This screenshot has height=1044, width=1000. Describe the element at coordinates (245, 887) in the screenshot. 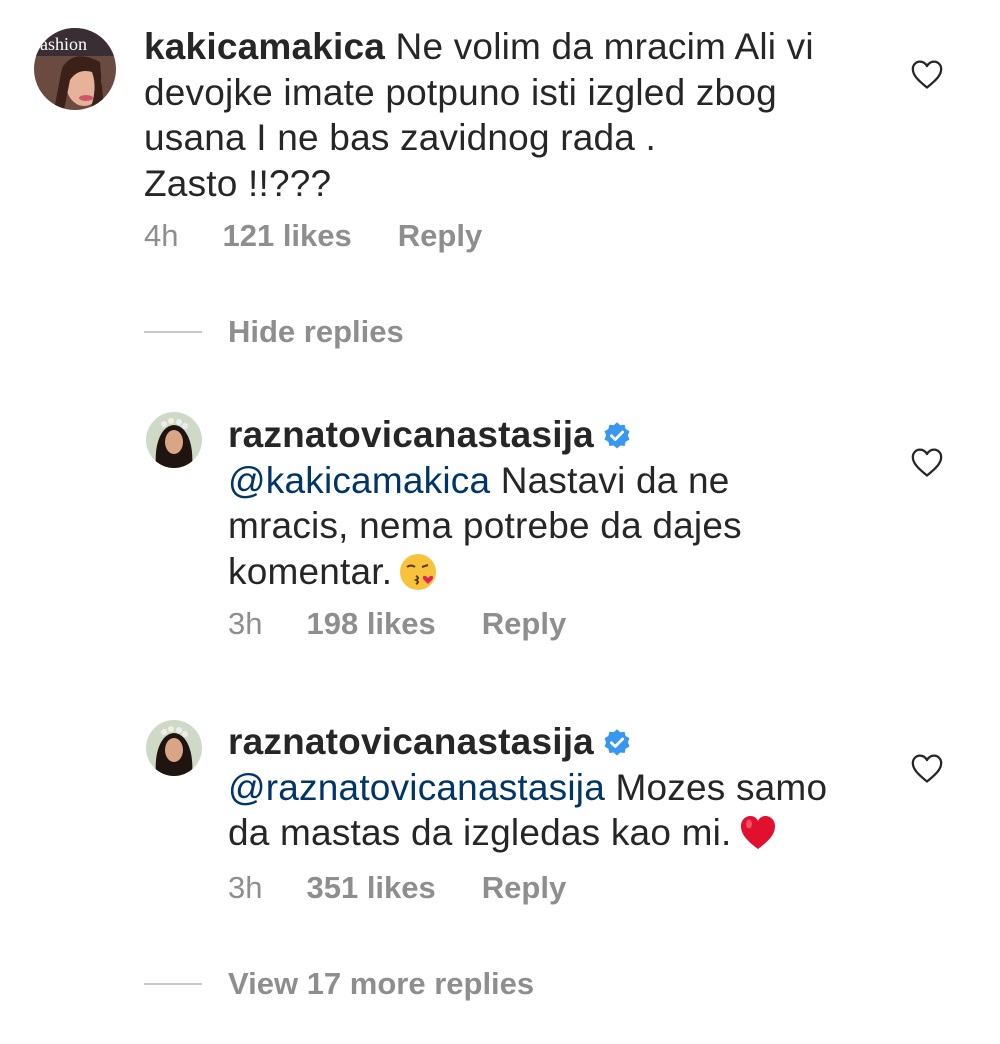

I see `reply-2-time: 3h` at that location.